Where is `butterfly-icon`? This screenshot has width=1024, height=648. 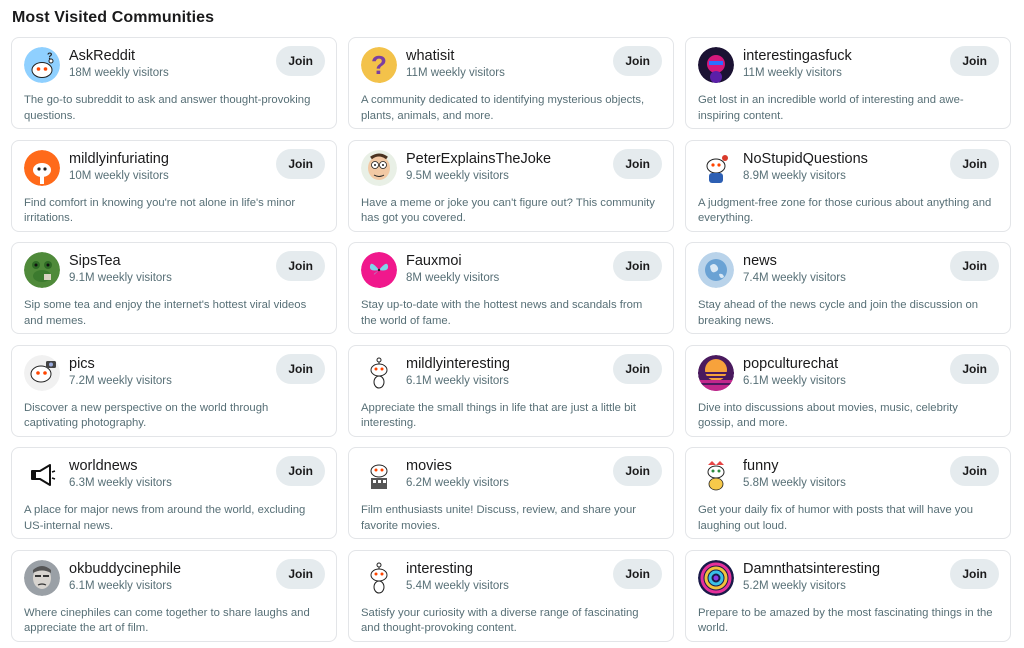
butterfly-icon is located at coordinates (379, 270).